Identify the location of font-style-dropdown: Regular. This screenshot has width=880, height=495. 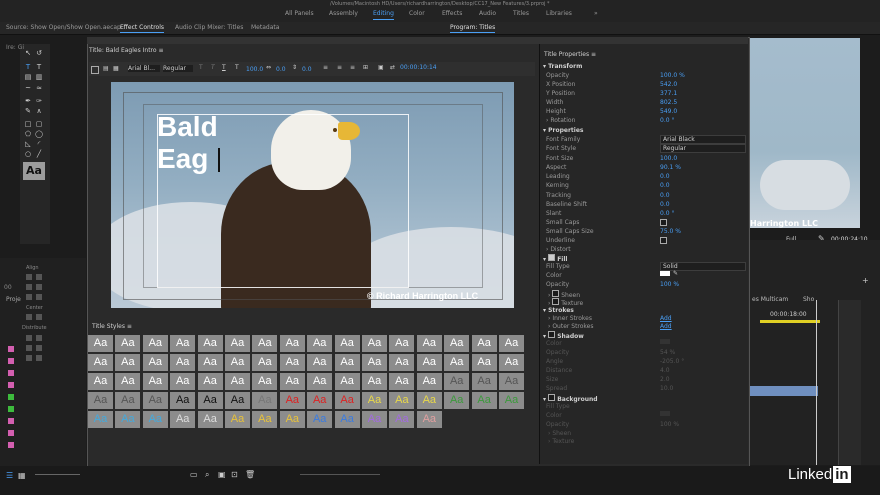
(178, 68).